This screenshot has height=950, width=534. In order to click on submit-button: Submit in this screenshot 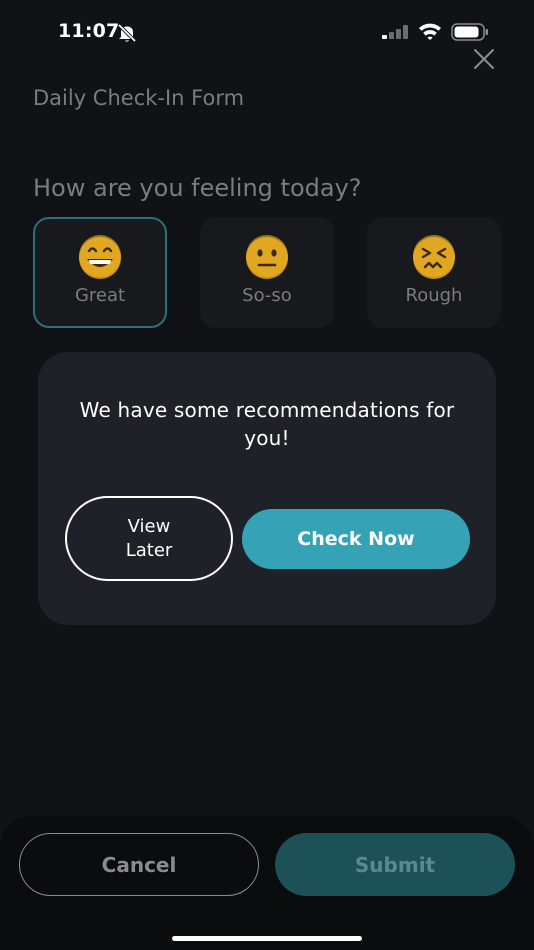, I will do `click(395, 864)`.